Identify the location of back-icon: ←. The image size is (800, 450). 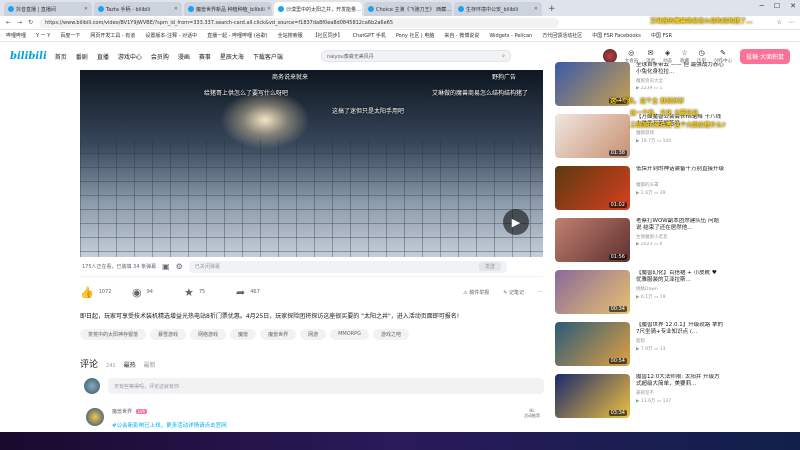
(8, 22).